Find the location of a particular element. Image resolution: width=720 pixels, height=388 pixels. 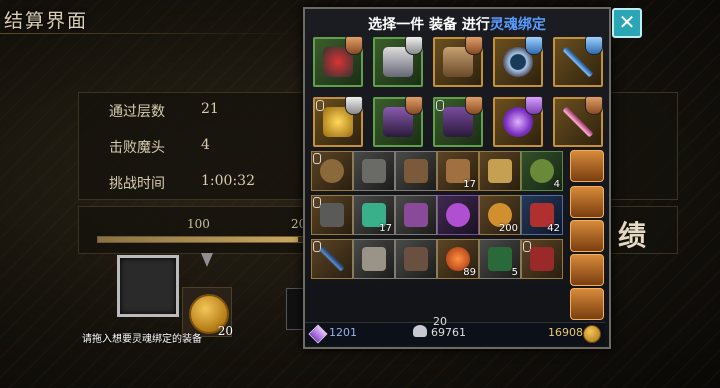

inventory-slot: 4 is located at coordinates (542, 171).